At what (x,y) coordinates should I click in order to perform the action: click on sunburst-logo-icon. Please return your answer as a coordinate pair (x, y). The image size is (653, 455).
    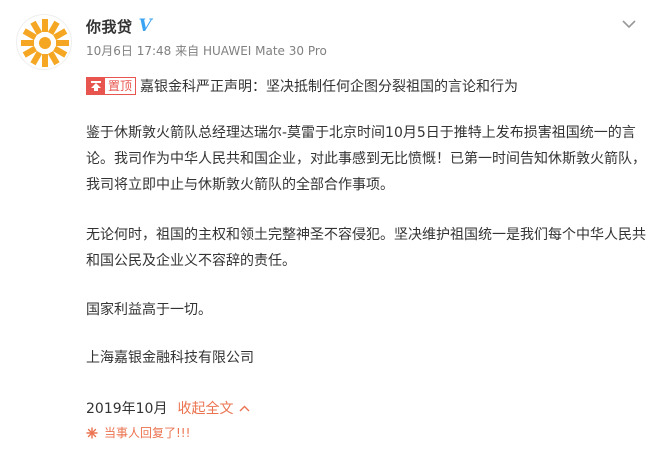
    Looking at the image, I should click on (45, 43).